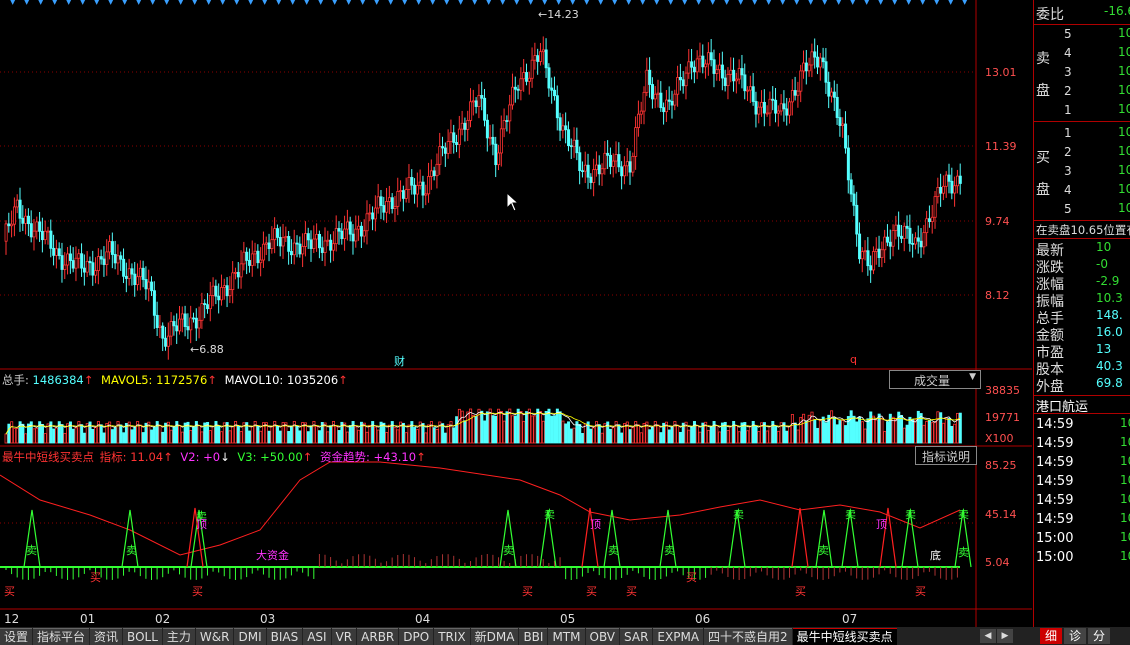 The width and height of the screenshot is (1130, 645). Describe the element at coordinates (378, 636) in the screenshot. I see `indicator-tab: ARBR` at that location.